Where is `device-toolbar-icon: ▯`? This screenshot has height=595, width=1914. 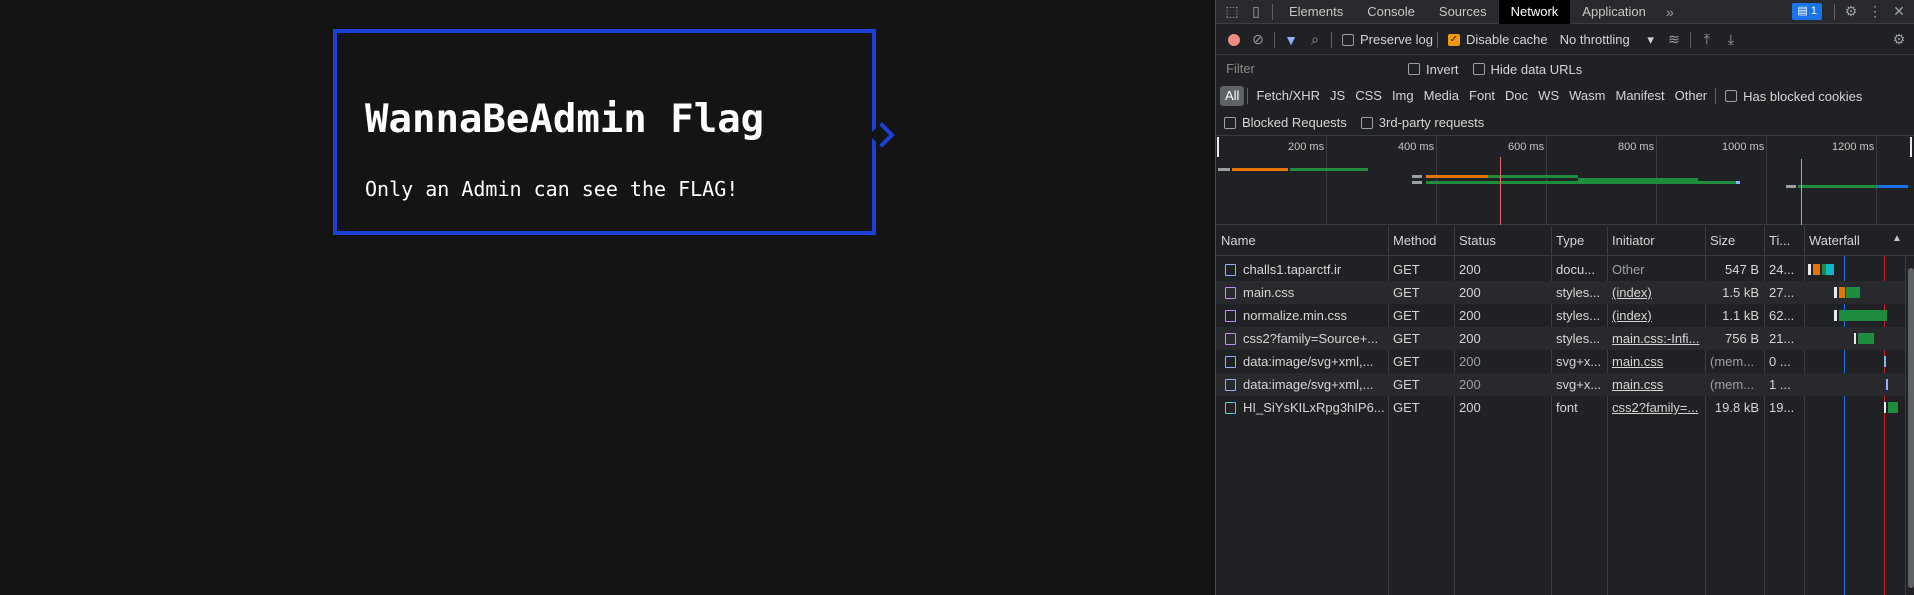
device-toolbar-icon: ▯ is located at coordinates (1256, 12).